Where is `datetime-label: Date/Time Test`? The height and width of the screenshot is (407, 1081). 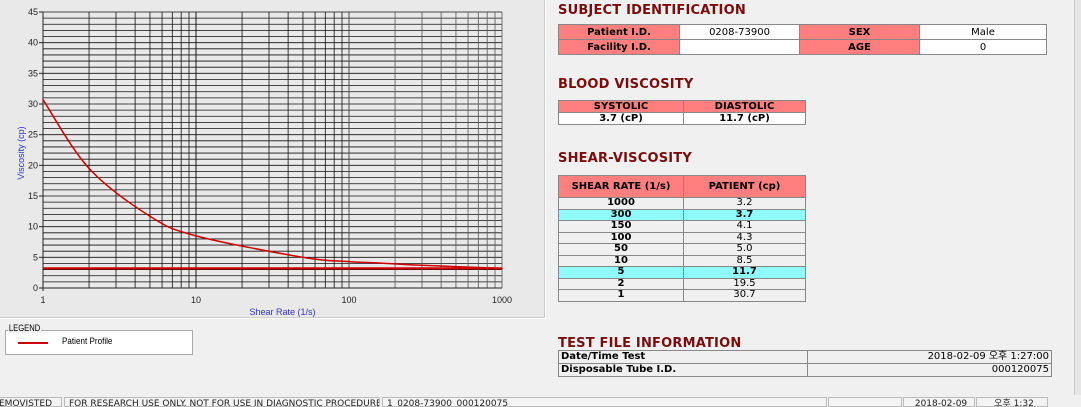
datetime-label: Date/Time Test is located at coordinates (683, 357).